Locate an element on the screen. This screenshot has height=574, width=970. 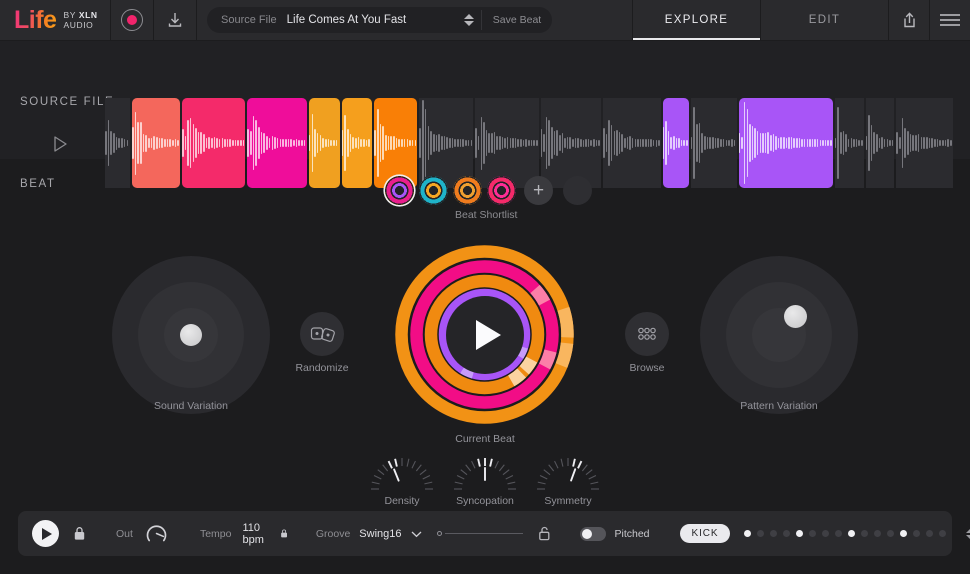
step-sequencer is located at coordinates (845, 533).